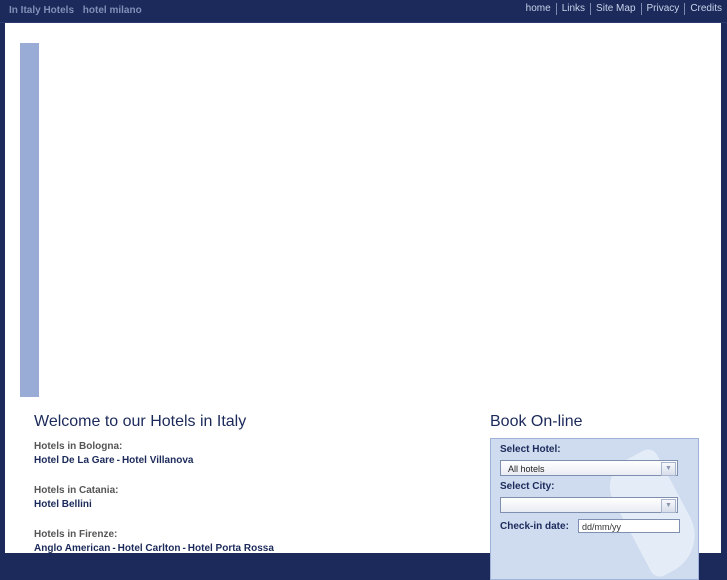  Describe the element at coordinates (662, 9) in the screenshot. I see `nav-privacy-link: Privacy` at that location.